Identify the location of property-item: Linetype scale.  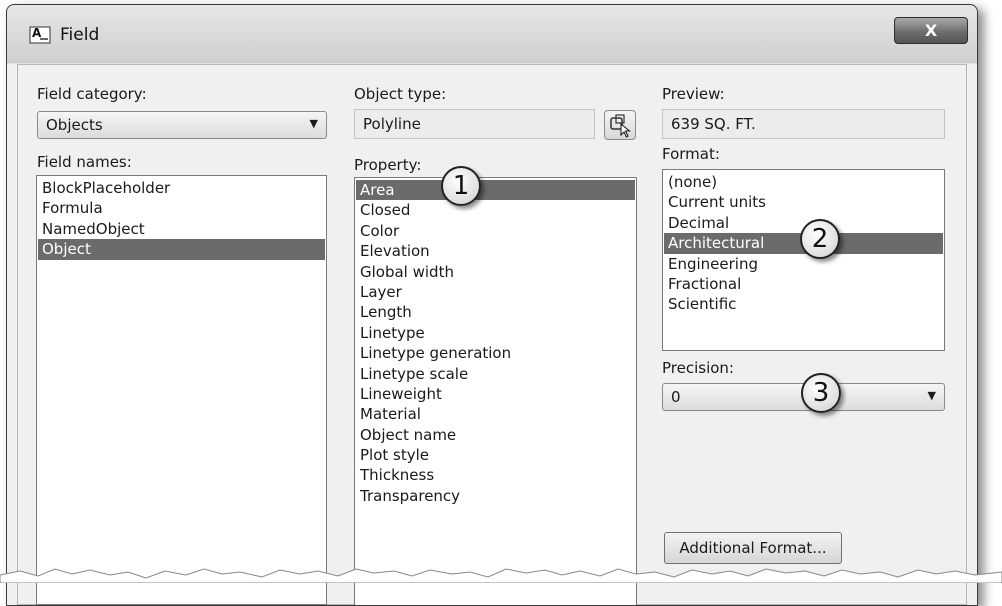
(495, 374).